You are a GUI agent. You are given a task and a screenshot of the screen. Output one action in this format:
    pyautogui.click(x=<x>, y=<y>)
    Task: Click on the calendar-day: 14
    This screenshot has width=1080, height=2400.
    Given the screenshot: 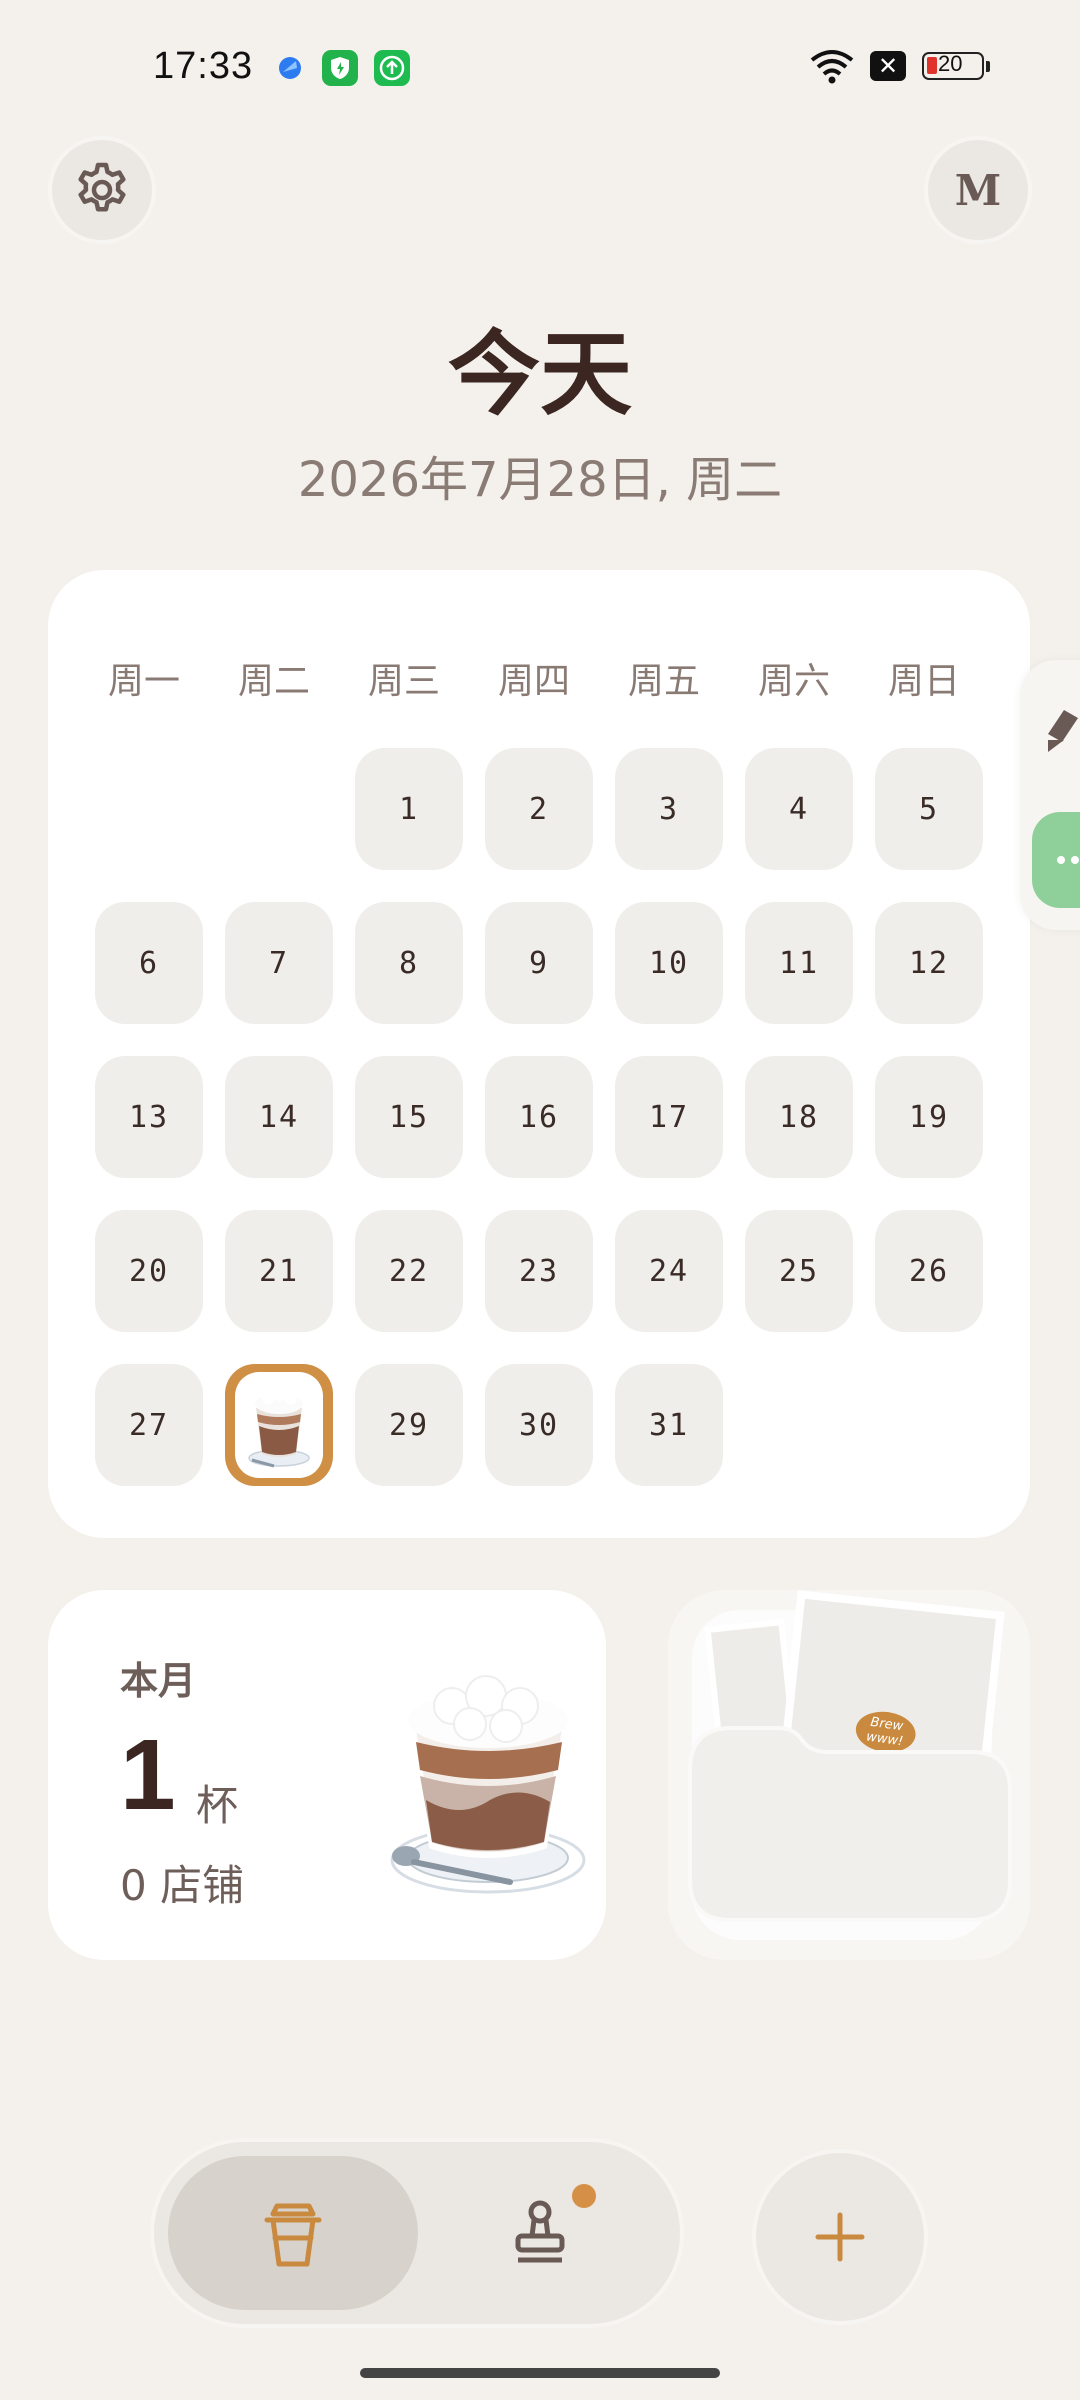 What is the action you would take?
    pyautogui.click(x=279, y=1117)
    